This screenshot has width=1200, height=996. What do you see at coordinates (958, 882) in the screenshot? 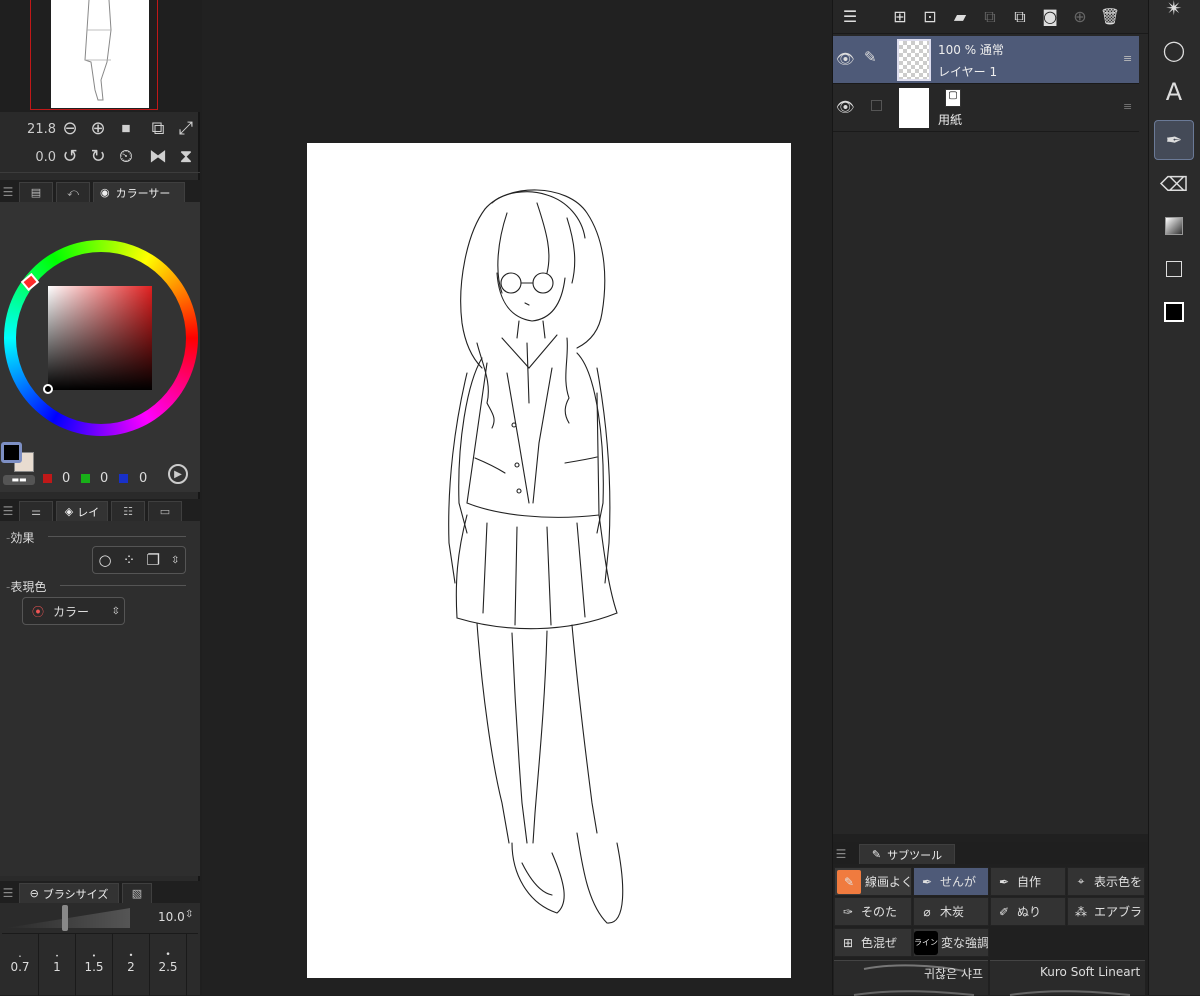
I see `subtool-label: せんが` at bounding box center [958, 882].